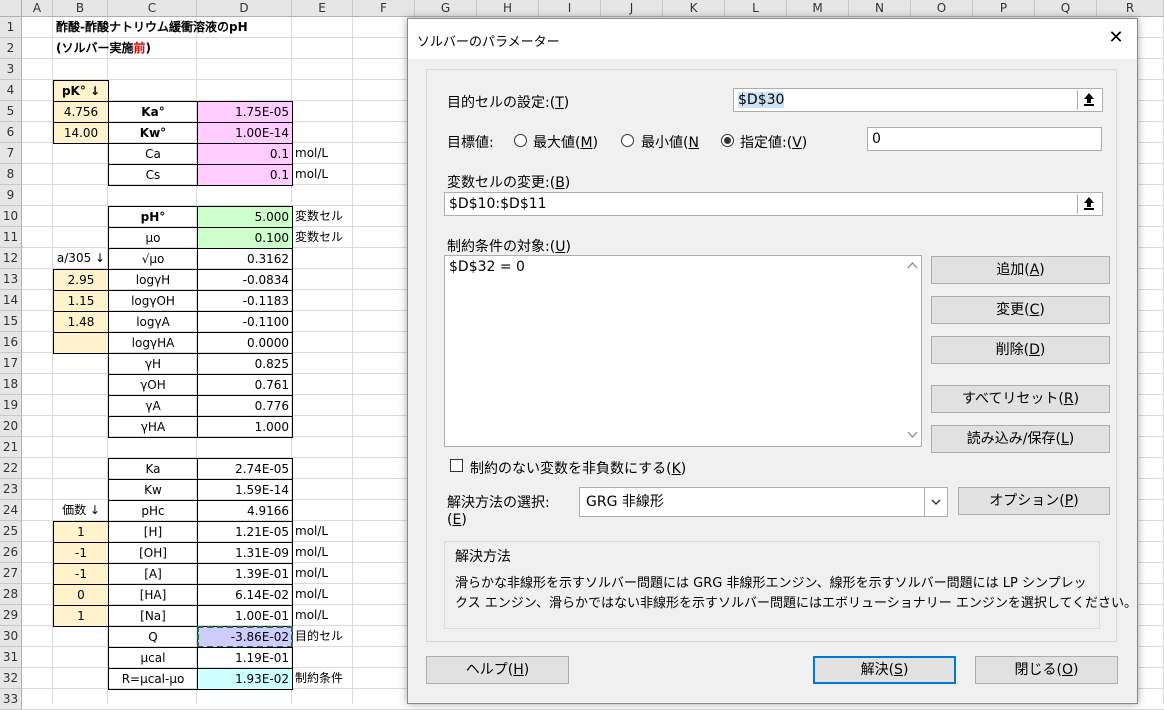 The height and width of the screenshot is (710, 1164). I want to click on constraints-scrollbar, so click(912, 351).